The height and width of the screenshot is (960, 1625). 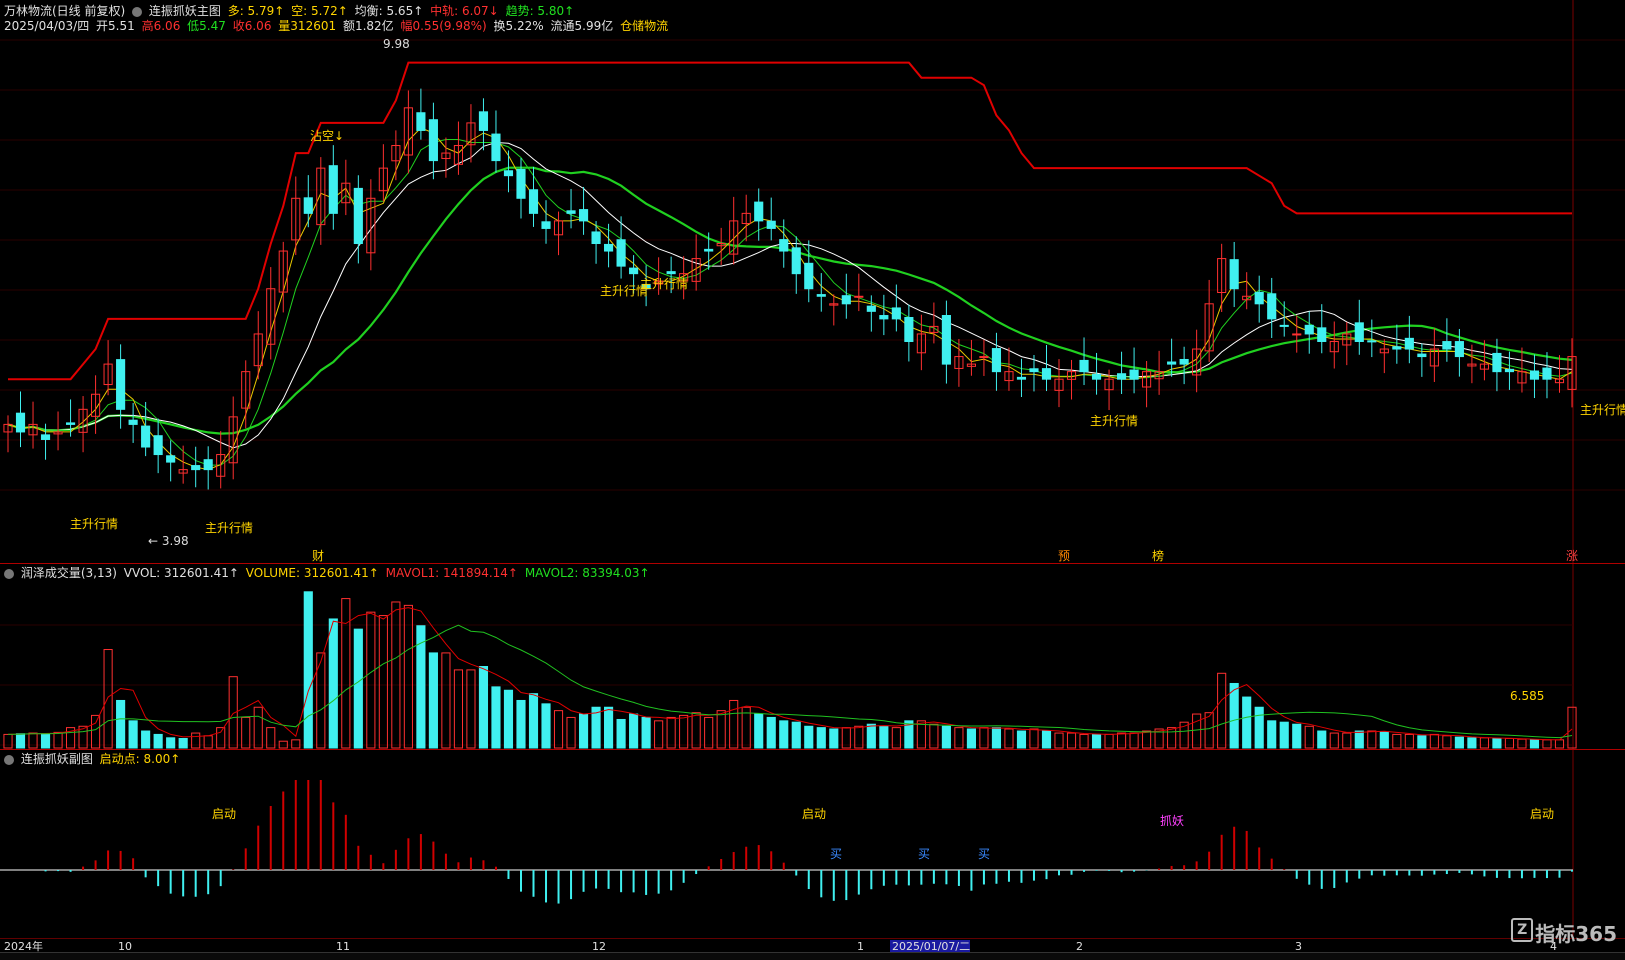 I want to click on event-cai-label: 财, so click(x=318, y=556).